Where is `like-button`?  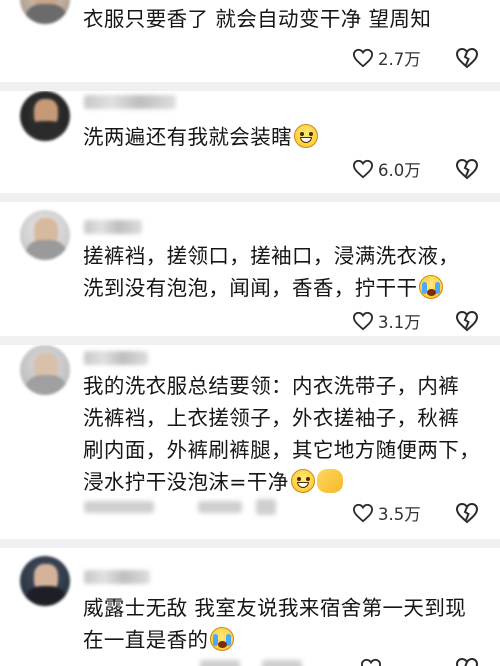
like-button is located at coordinates (371, 661).